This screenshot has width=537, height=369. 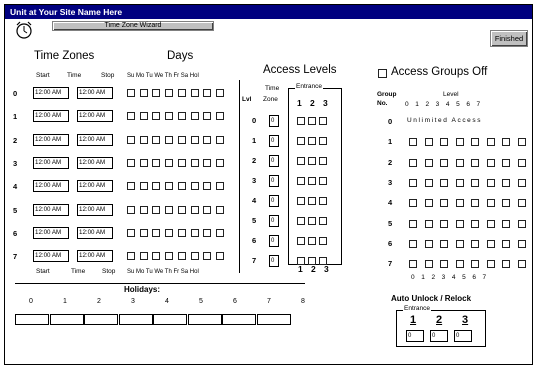 What do you see at coordinates (133, 26) in the screenshot?
I see `time-zone-wizard-button: Time Zone Wizard` at bounding box center [133, 26].